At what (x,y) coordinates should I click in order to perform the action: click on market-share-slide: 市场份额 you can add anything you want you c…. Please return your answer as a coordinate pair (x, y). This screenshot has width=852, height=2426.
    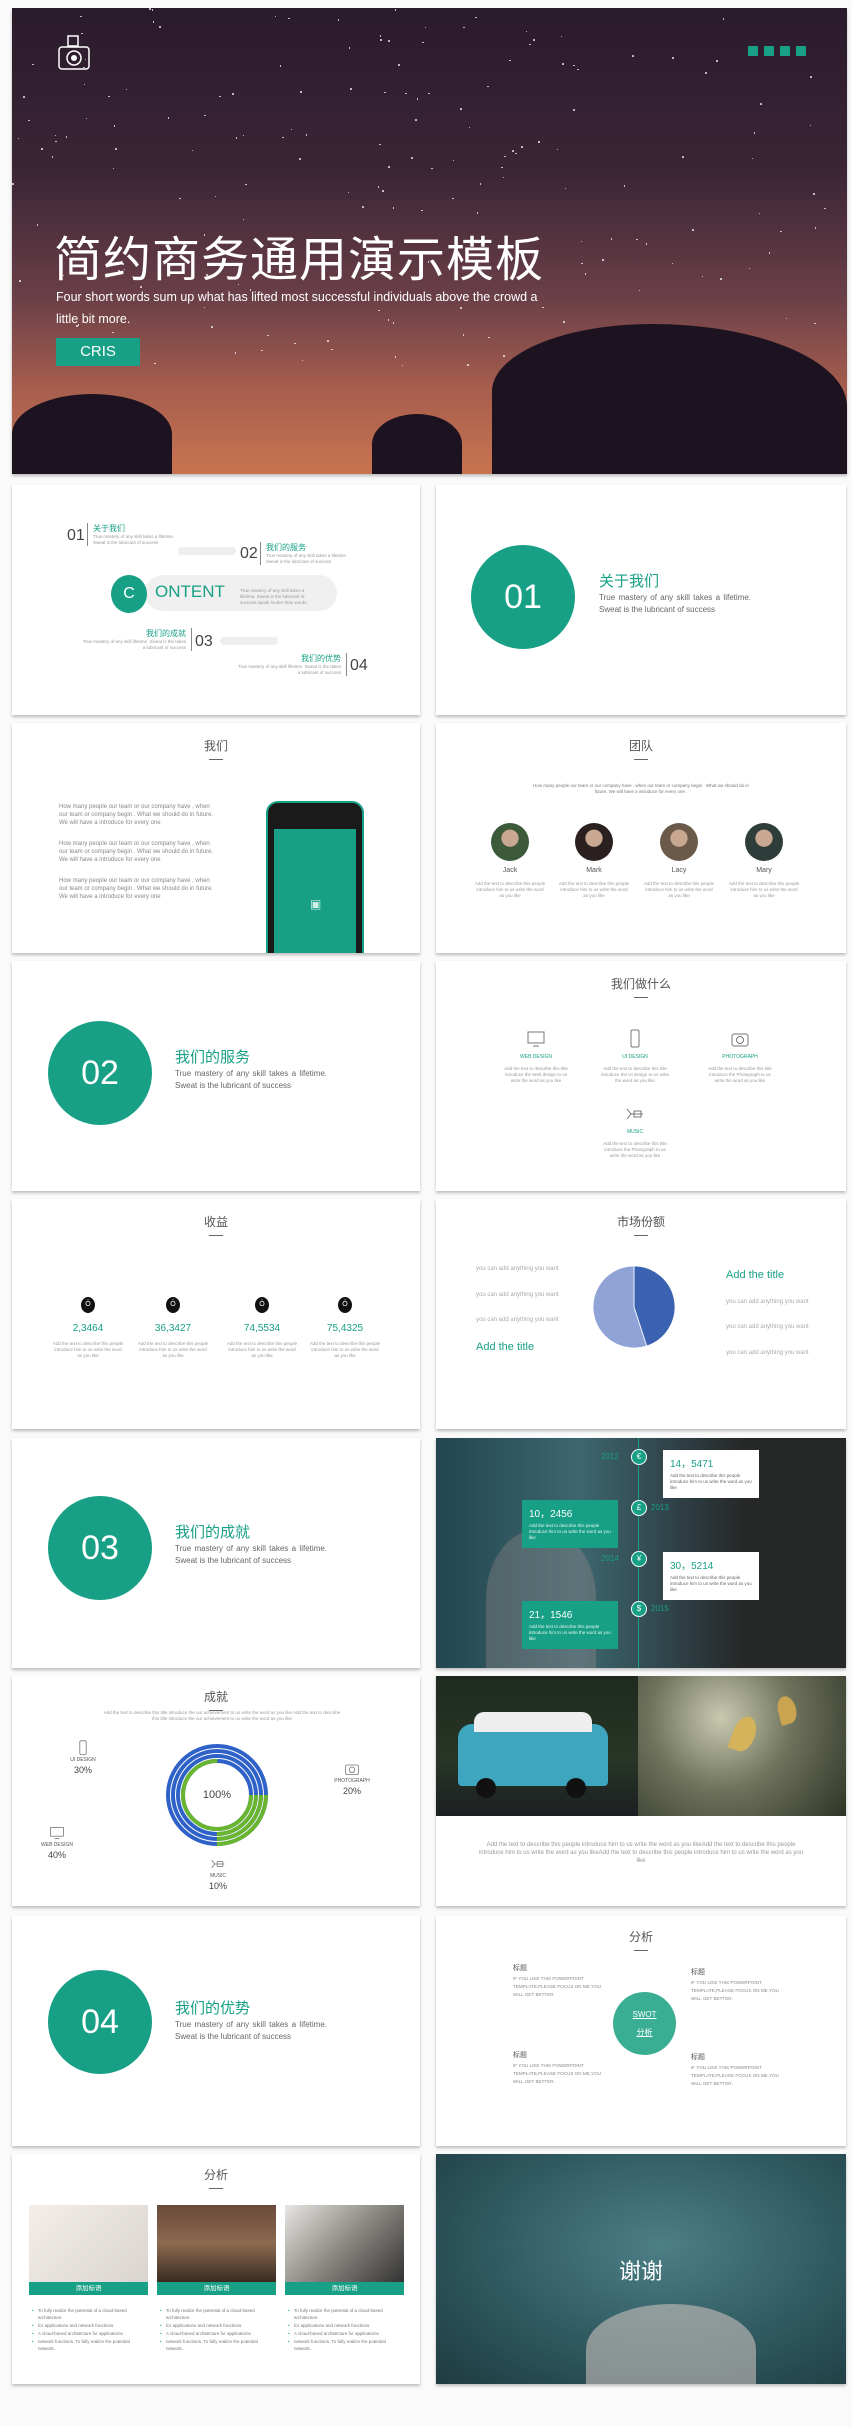
    Looking at the image, I should click on (641, 1314).